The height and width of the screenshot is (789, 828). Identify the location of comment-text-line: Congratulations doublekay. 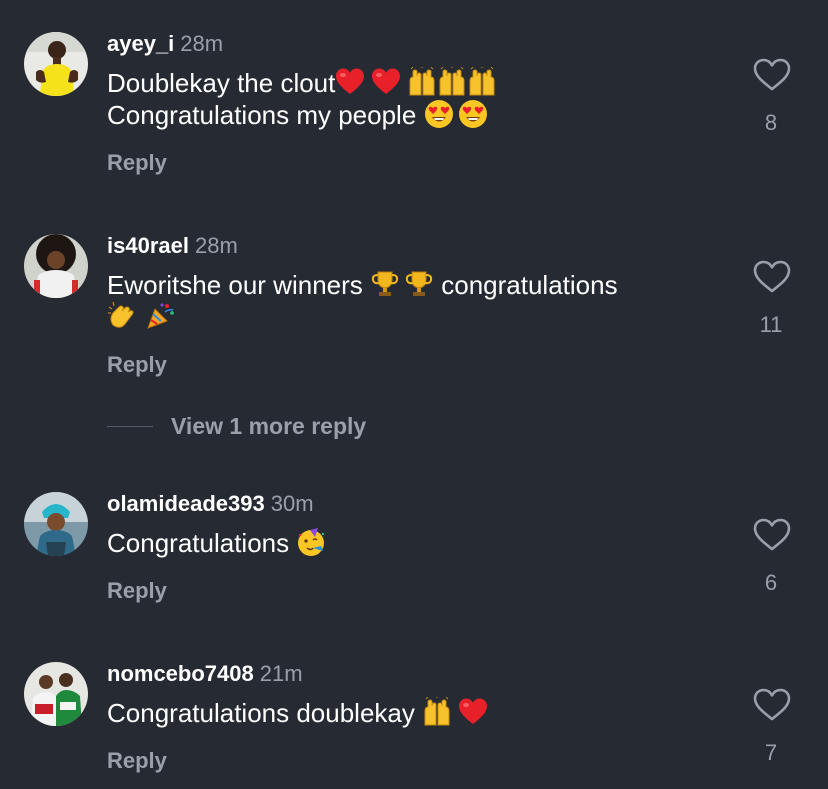
(261, 713).